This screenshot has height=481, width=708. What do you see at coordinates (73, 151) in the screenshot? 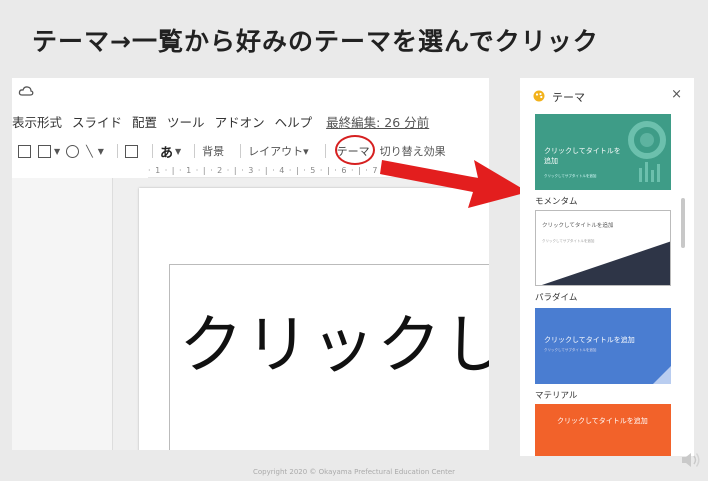
I see `shape-icon` at bounding box center [73, 151].